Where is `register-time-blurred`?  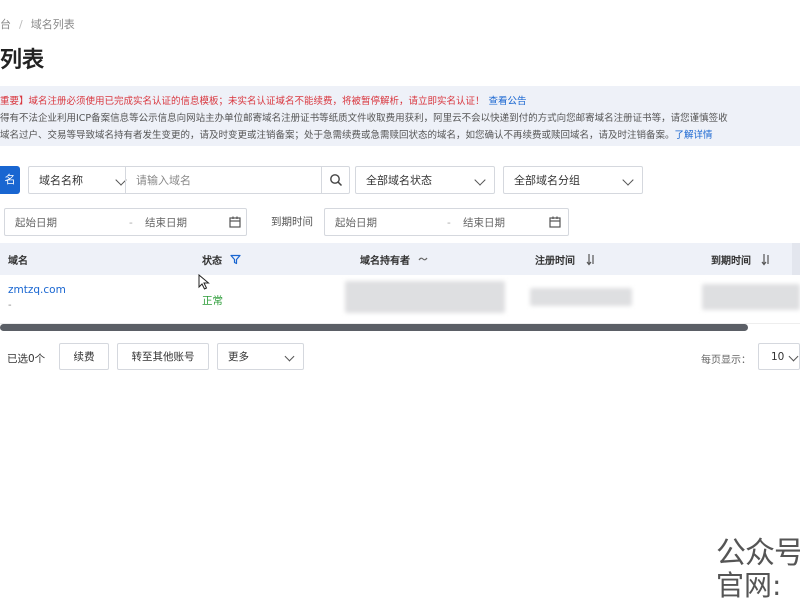 register-time-blurred is located at coordinates (581, 297).